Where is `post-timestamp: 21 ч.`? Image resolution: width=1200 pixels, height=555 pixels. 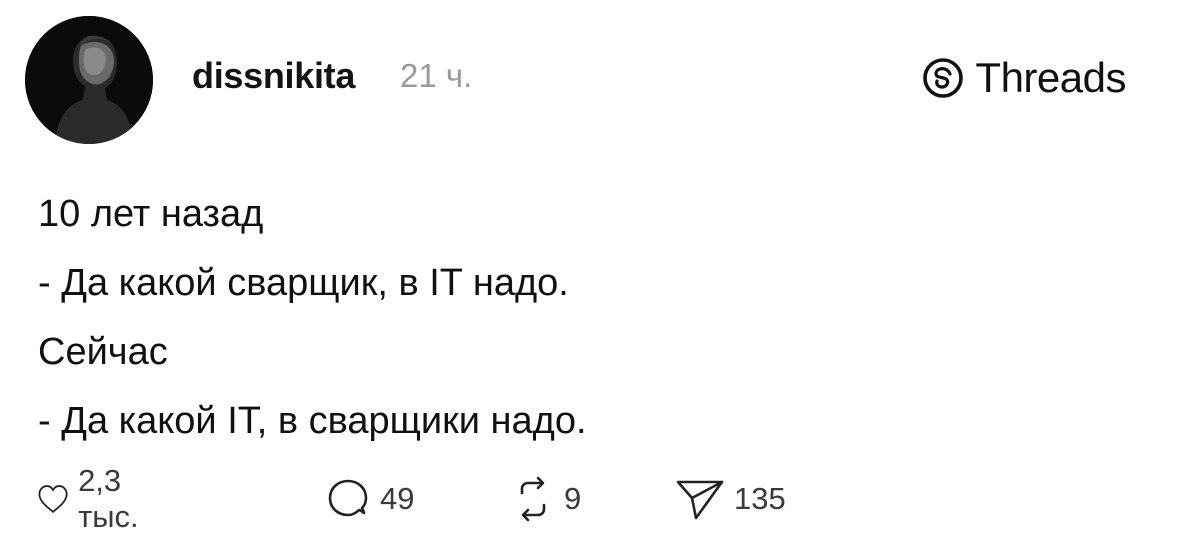 post-timestamp: 21 ч. is located at coordinates (436, 75).